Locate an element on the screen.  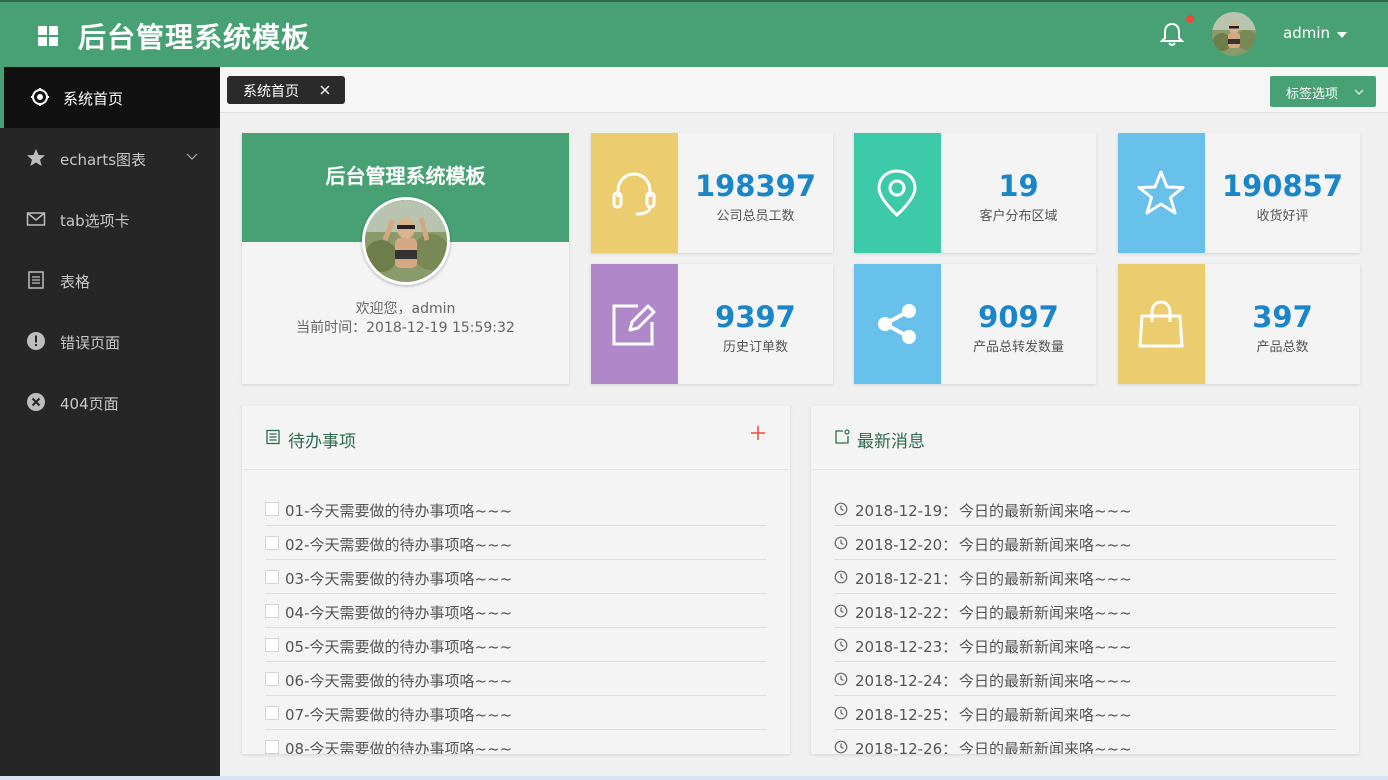
shopping-bag-icon is located at coordinates (1161, 324).